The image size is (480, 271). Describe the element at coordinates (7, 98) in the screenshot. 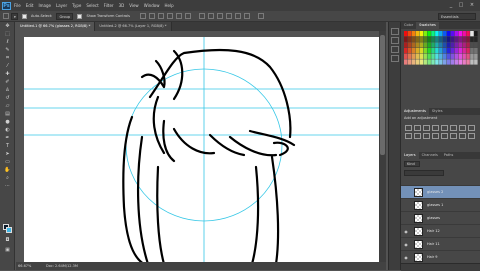

I see `history-brush-icon: ↺` at that location.